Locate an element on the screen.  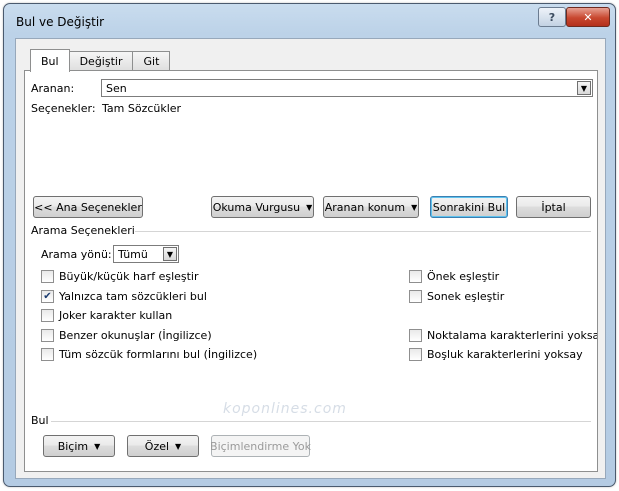
find-next-label: Sonrakini Bul is located at coordinates (469, 207).